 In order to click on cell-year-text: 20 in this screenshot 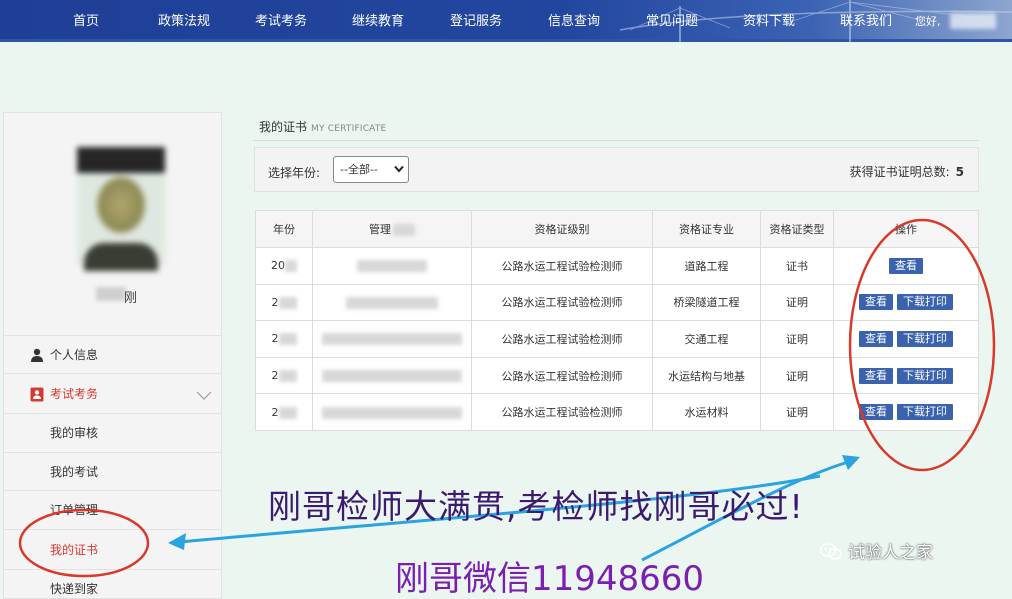, I will do `click(278, 266)`.